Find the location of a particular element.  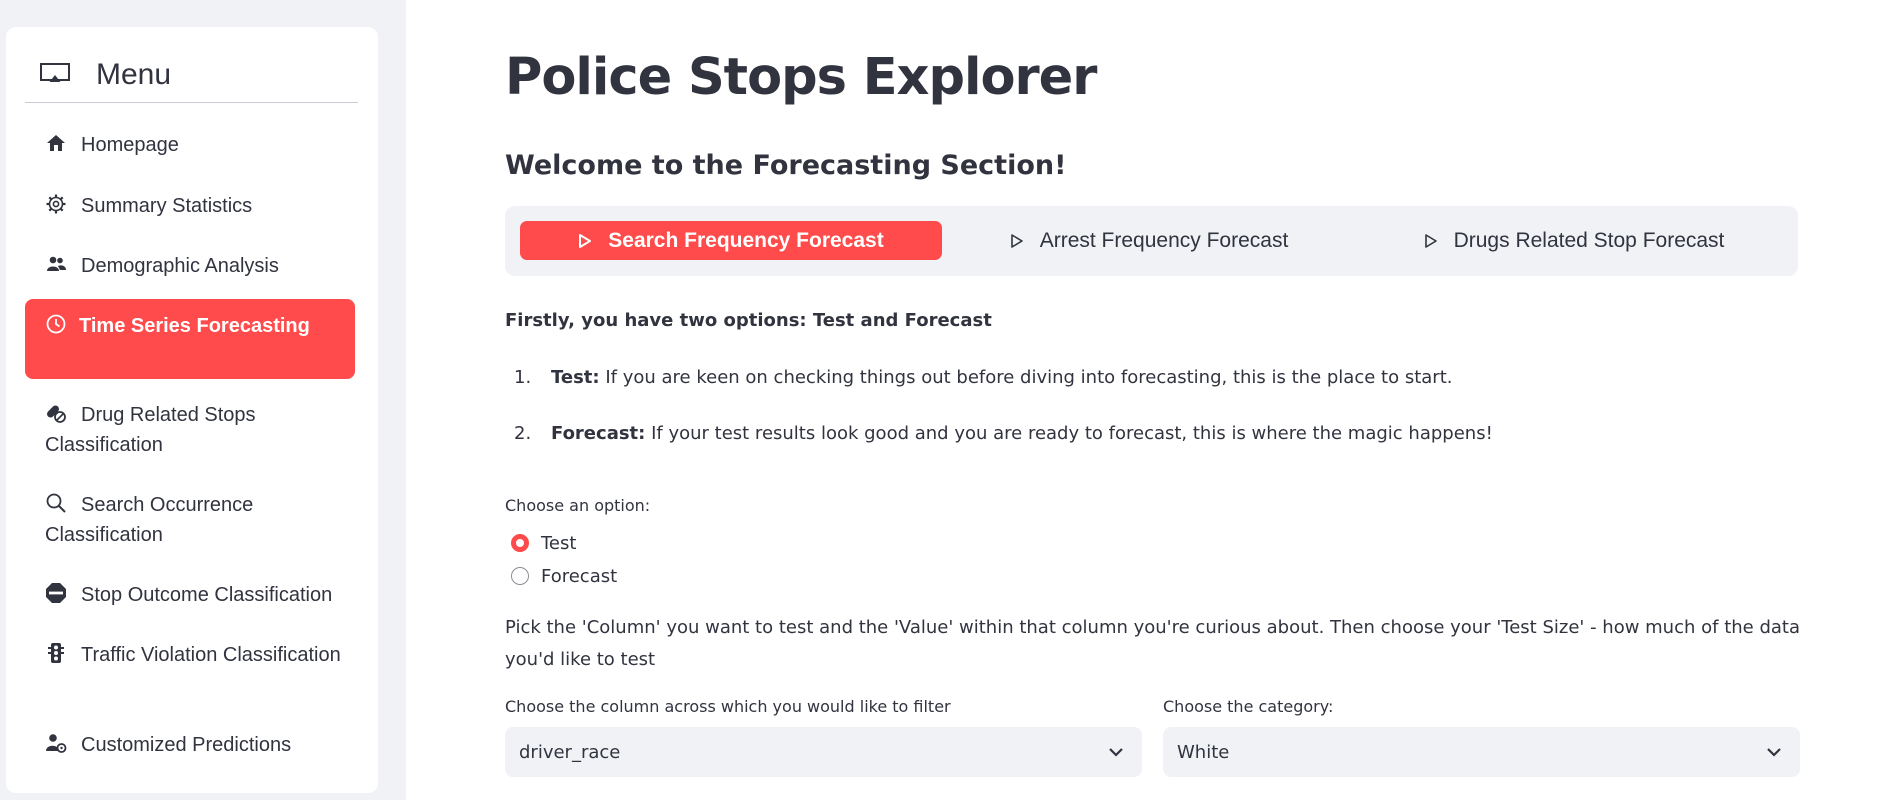

sidebar-item-search-occurrence-classification: Search Occurrence Classification is located at coordinates (190, 520).